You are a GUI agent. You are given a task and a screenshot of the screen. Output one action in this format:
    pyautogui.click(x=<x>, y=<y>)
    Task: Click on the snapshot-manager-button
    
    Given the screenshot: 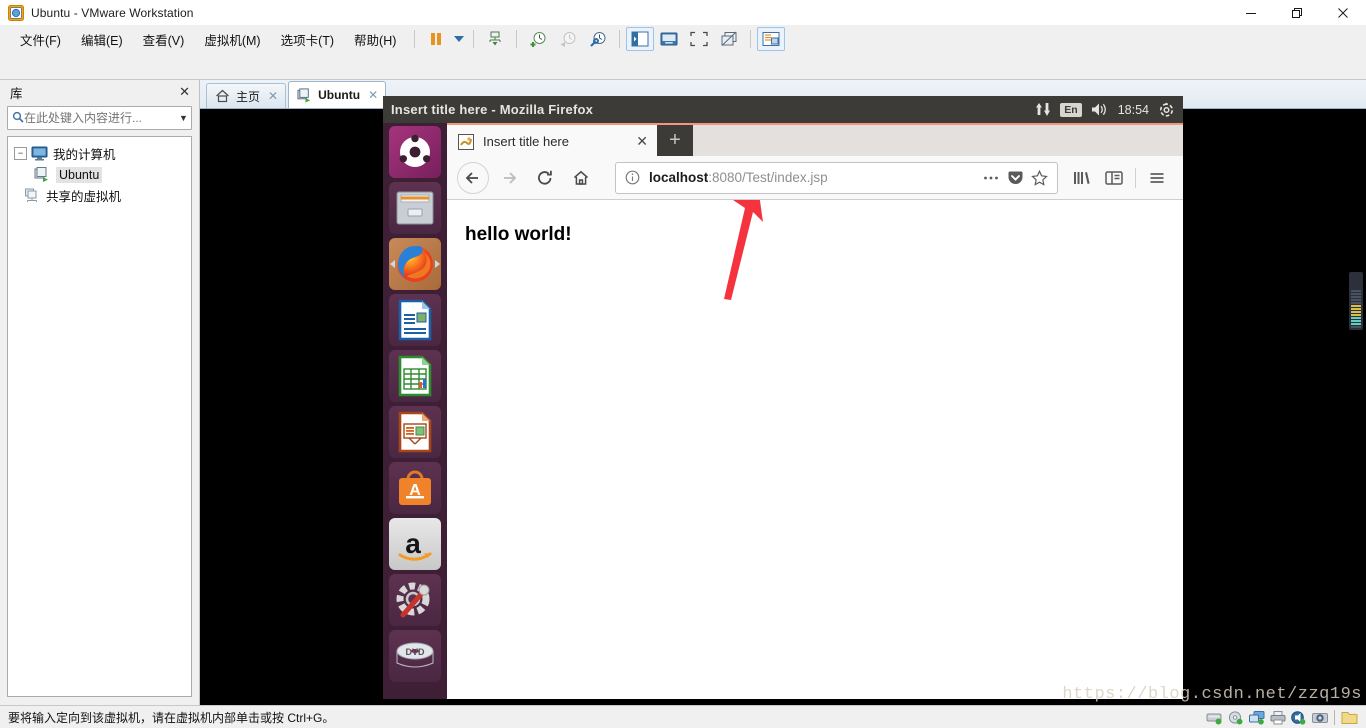 What is the action you would take?
    pyautogui.click(x=598, y=39)
    